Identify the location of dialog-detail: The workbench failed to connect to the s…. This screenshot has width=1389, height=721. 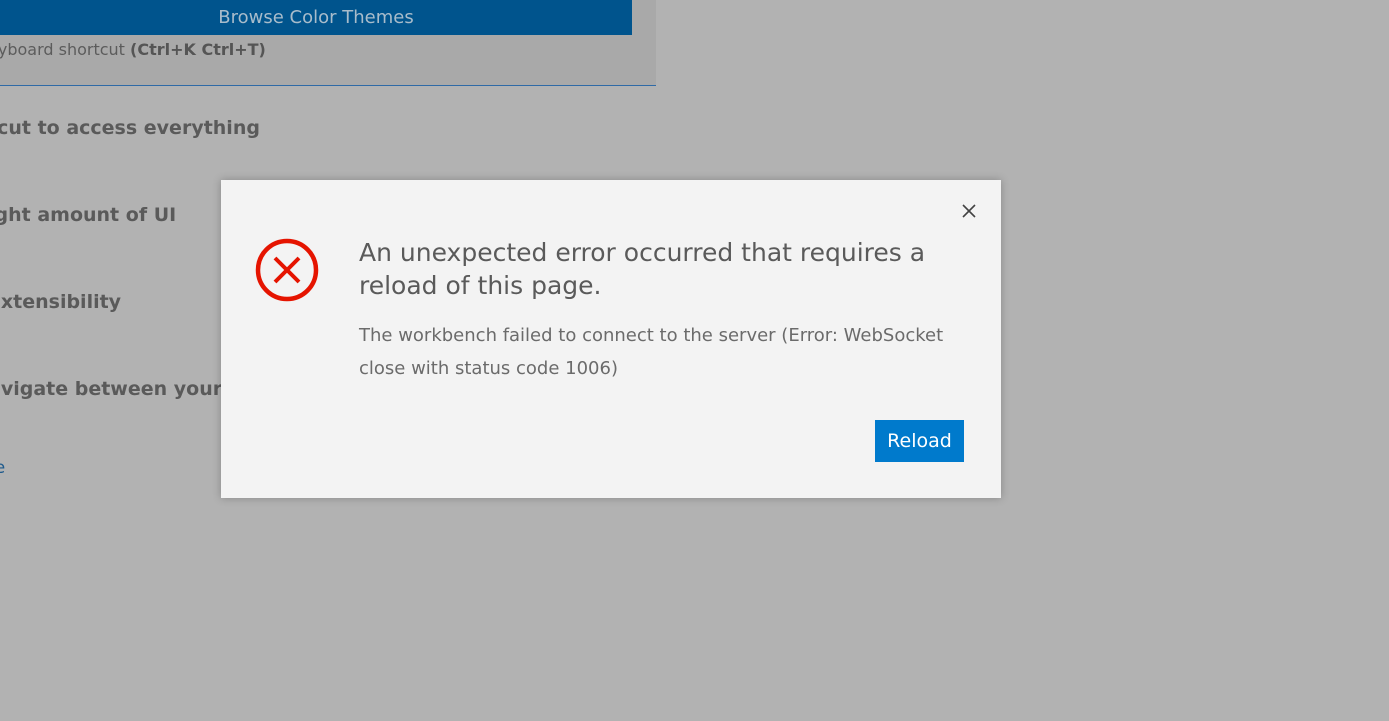
(651, 352).